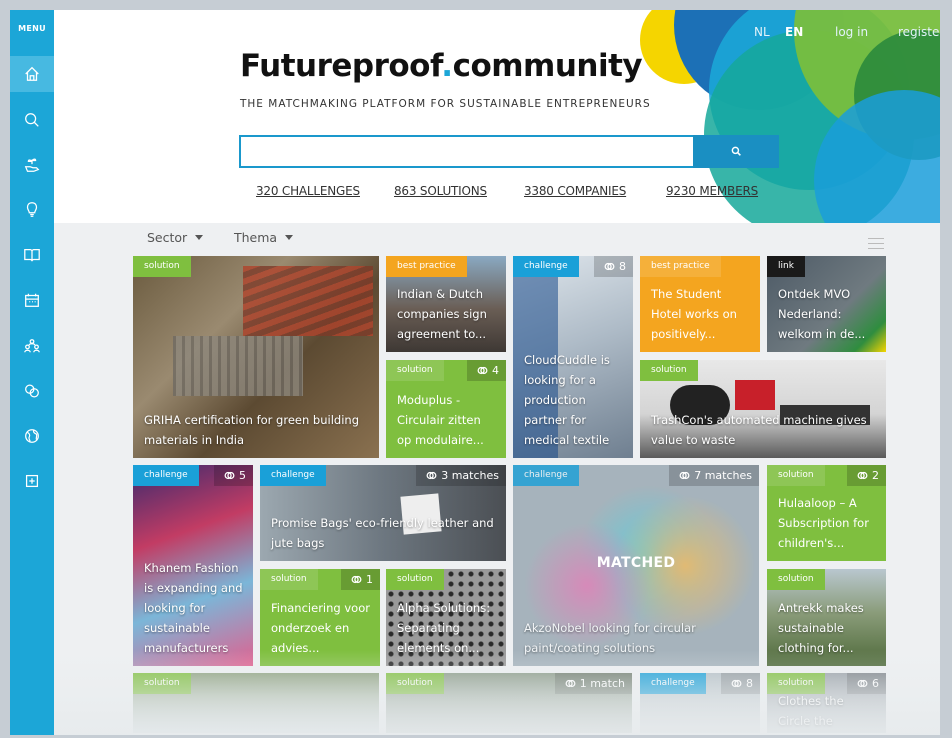 The width and height of the screenshot is (952, 738). I want to click on register-link: register, so click(919, 32).